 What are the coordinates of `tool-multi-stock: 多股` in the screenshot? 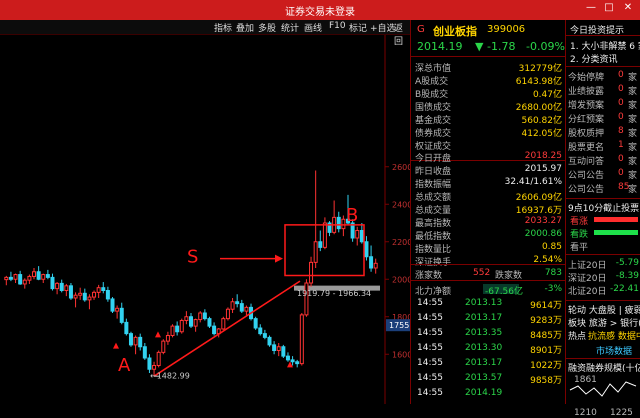 It's located at (267, 27).